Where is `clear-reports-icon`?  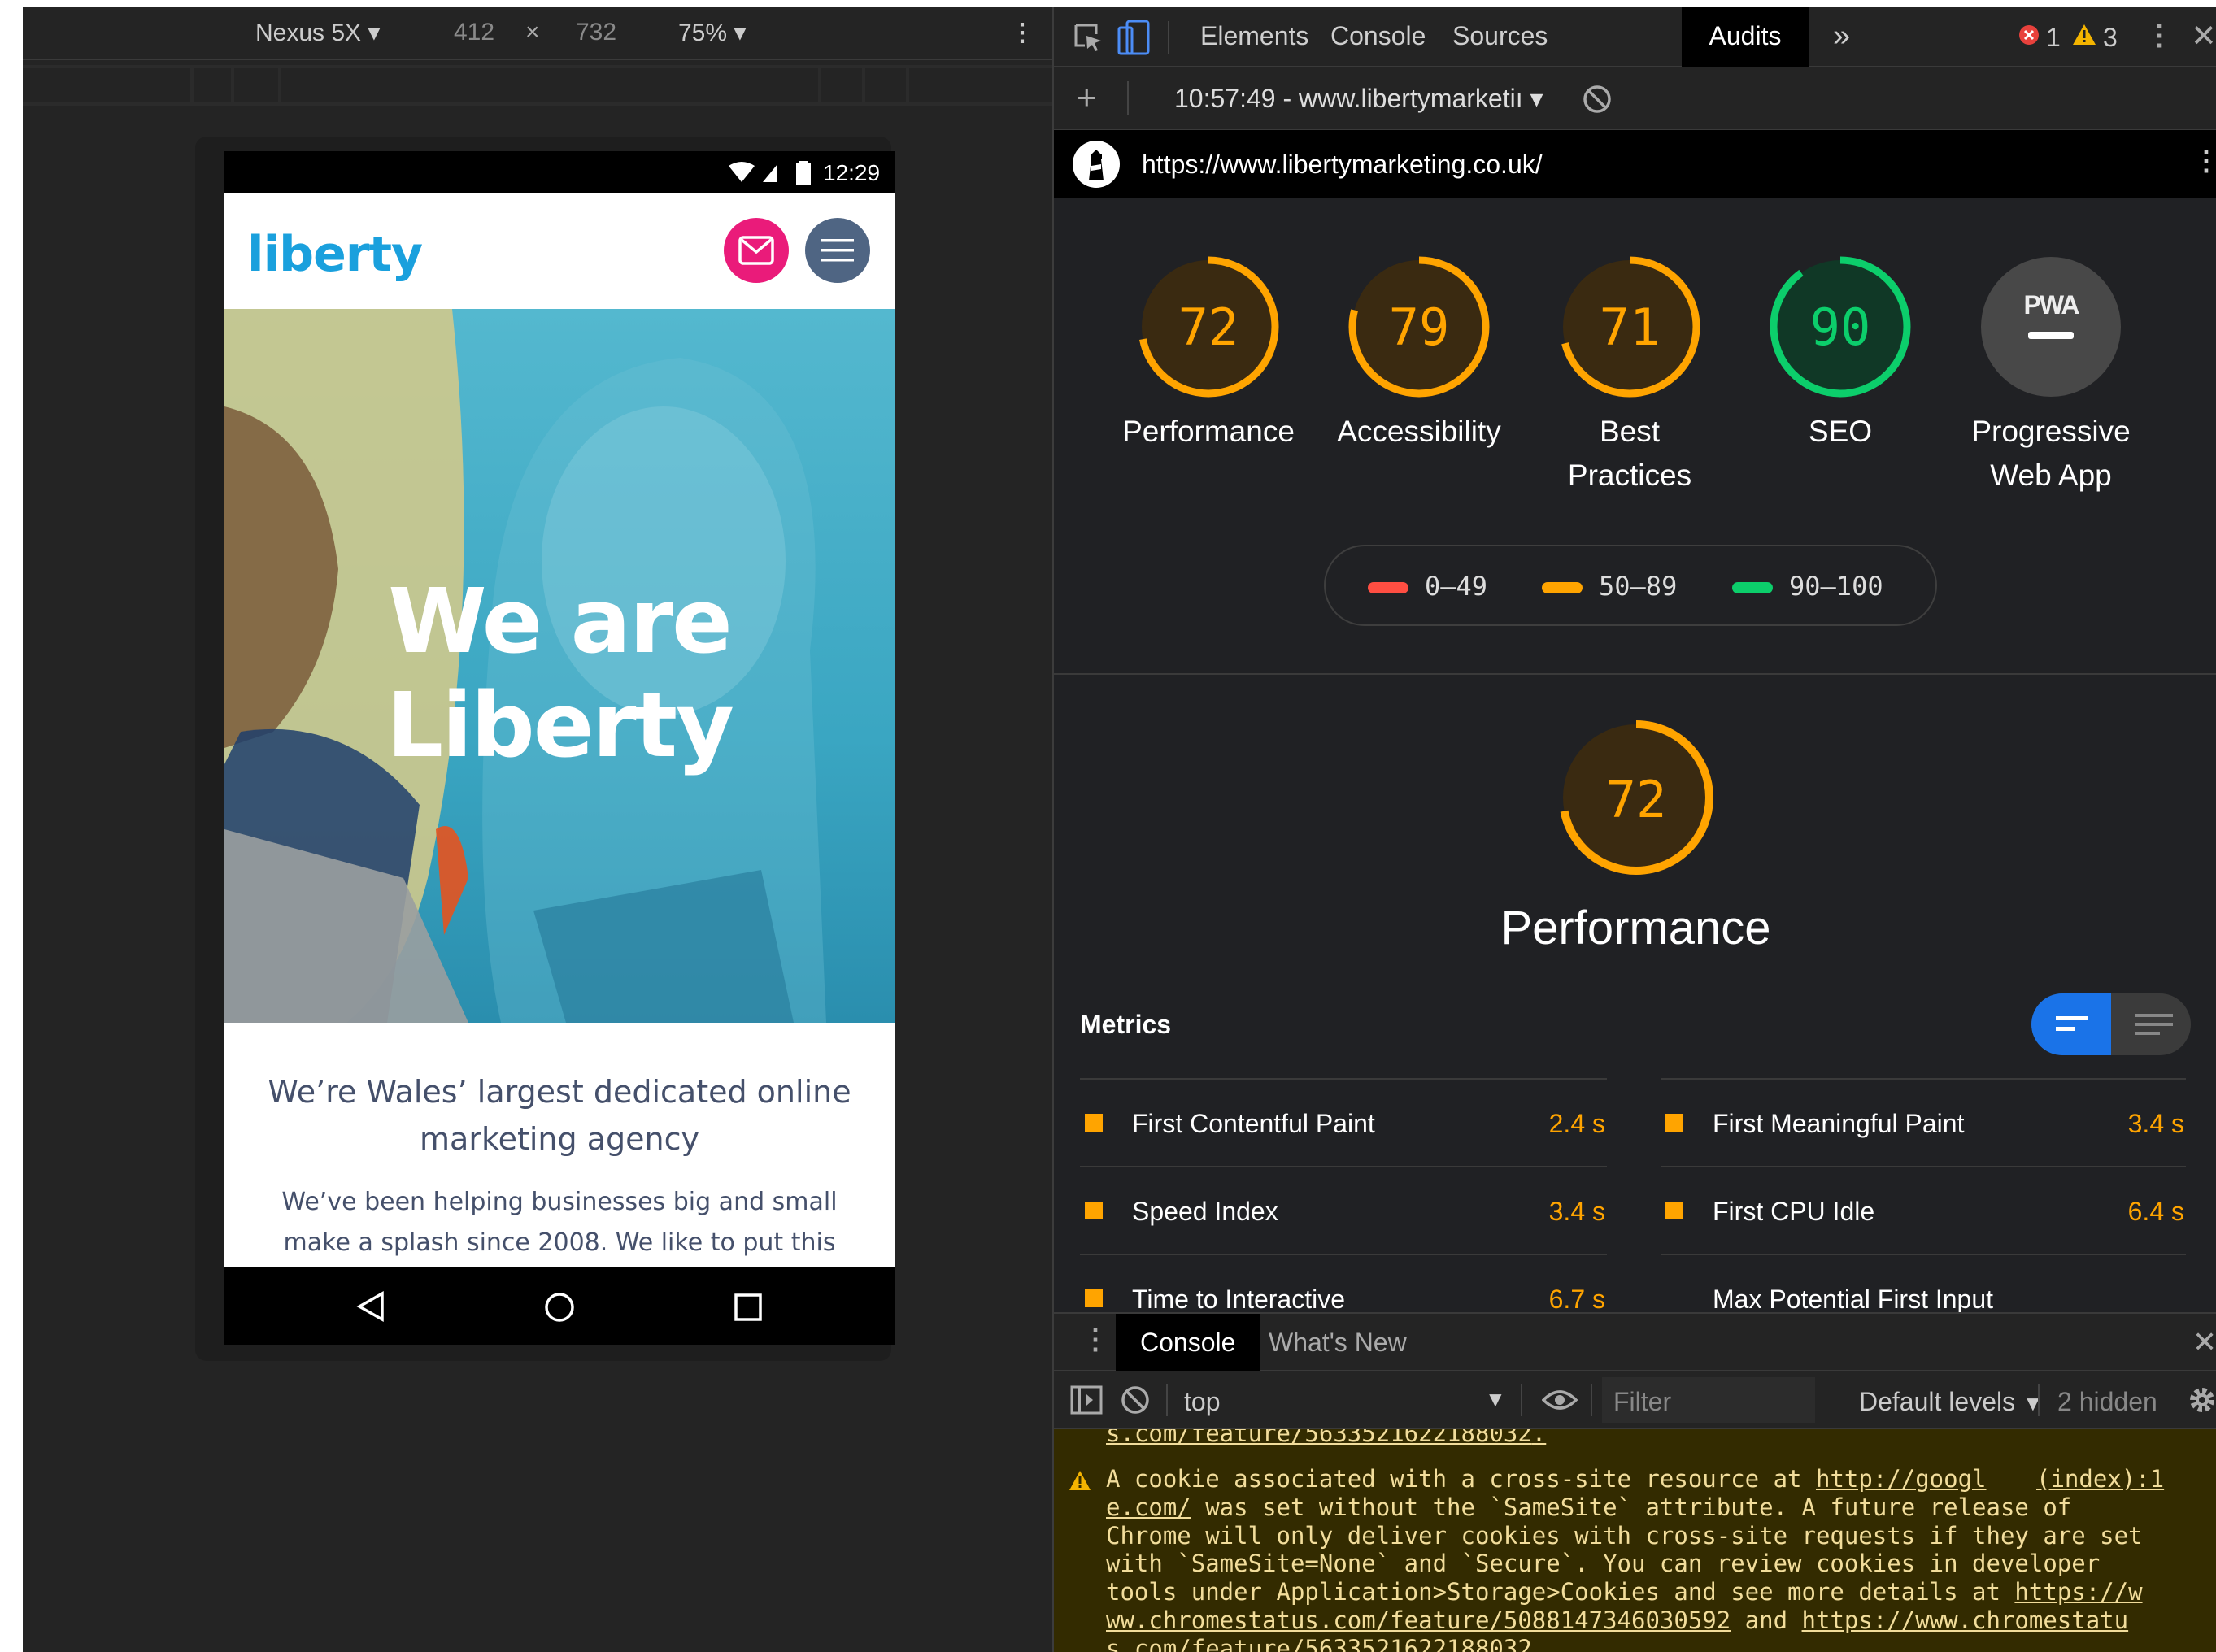
clear-reports-icon is located at coordinates (1597, 99).